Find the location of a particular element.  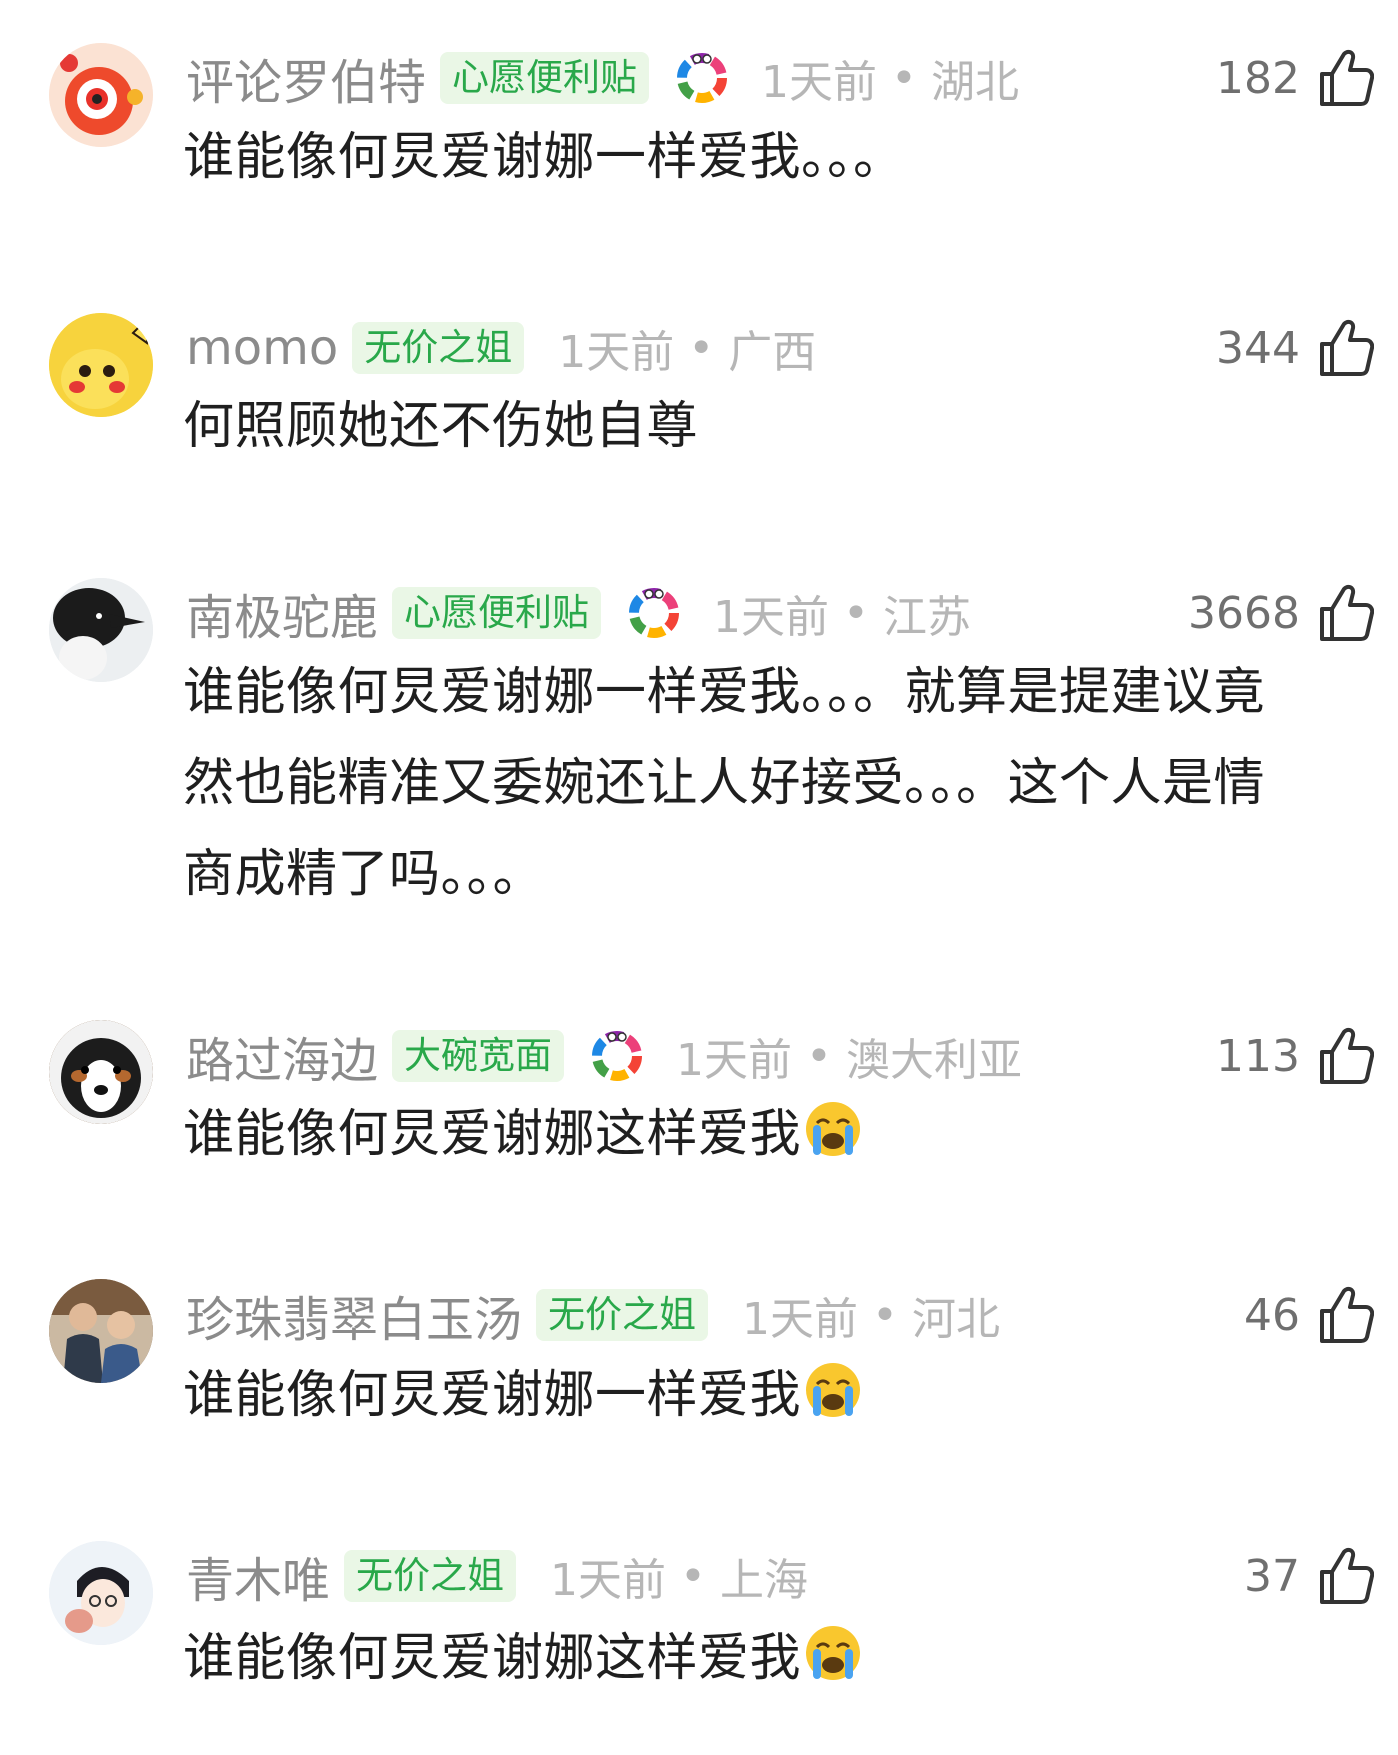

like-button: 46 is located at coordinates (1248, 1315).